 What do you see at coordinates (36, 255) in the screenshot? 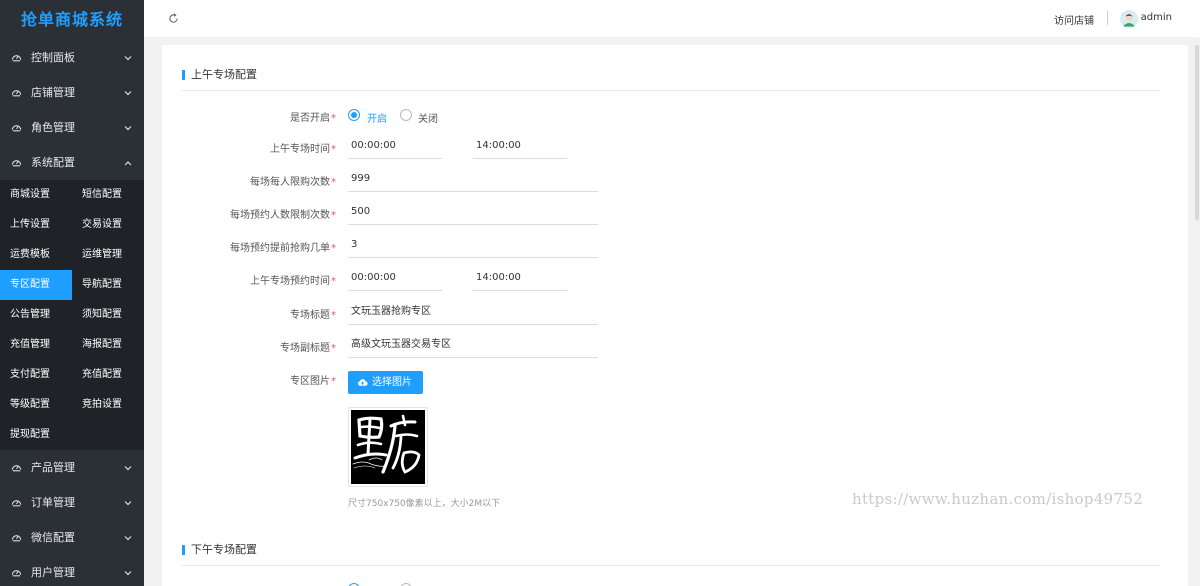
I see `submenu-item: 运费模板` at bounding box center [36, 255].